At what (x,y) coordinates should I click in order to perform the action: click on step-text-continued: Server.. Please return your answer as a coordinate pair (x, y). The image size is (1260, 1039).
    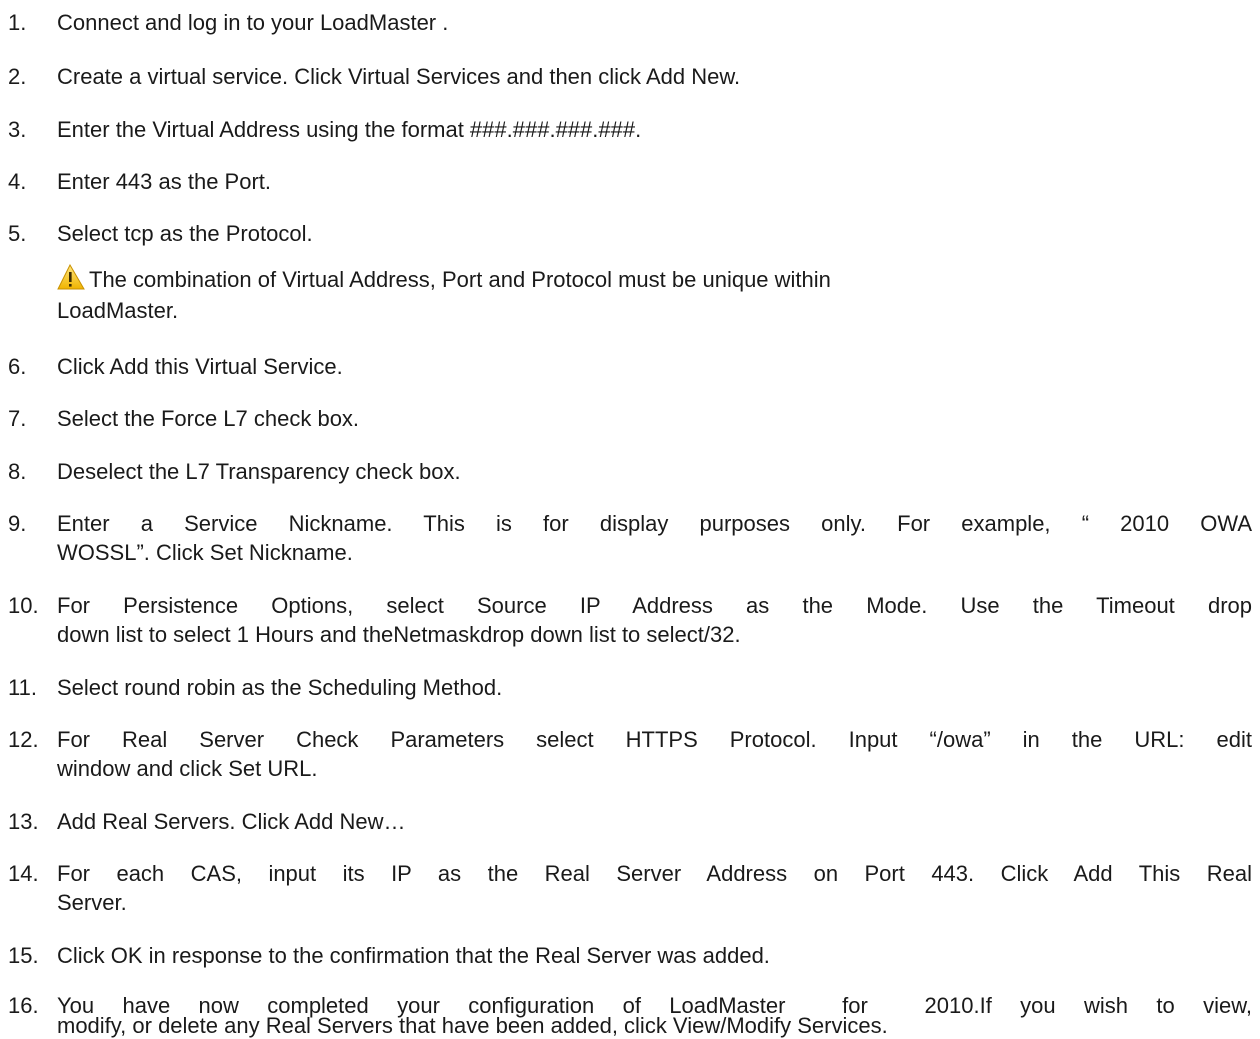
    Looking at the image, I should click on (92, 902).